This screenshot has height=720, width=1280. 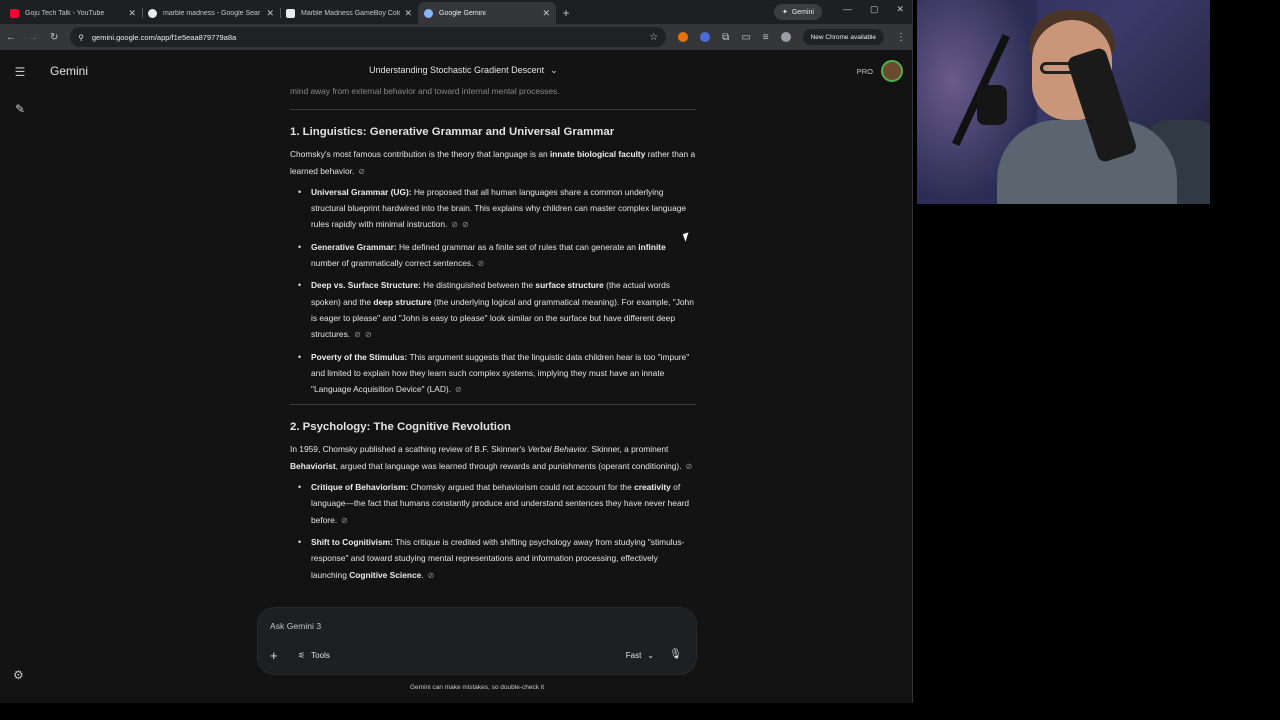 What do you see at coordinates (566, 13) in the screenshot?
I see `new-tab-button: +` at bounding box center [566, 13].